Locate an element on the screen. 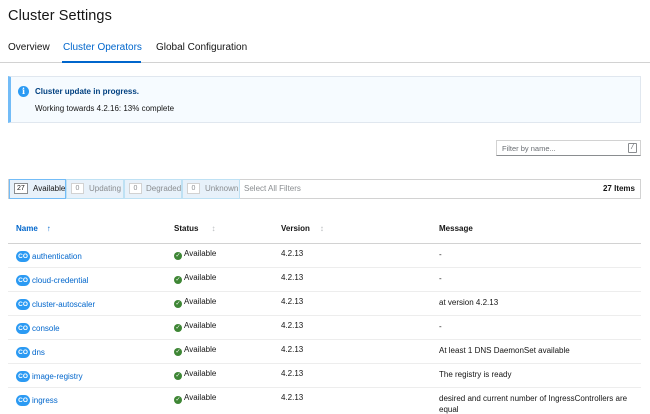 This screenshot has height=414, width=650. filter-label: Degraded is located at coordinates (164, 188).